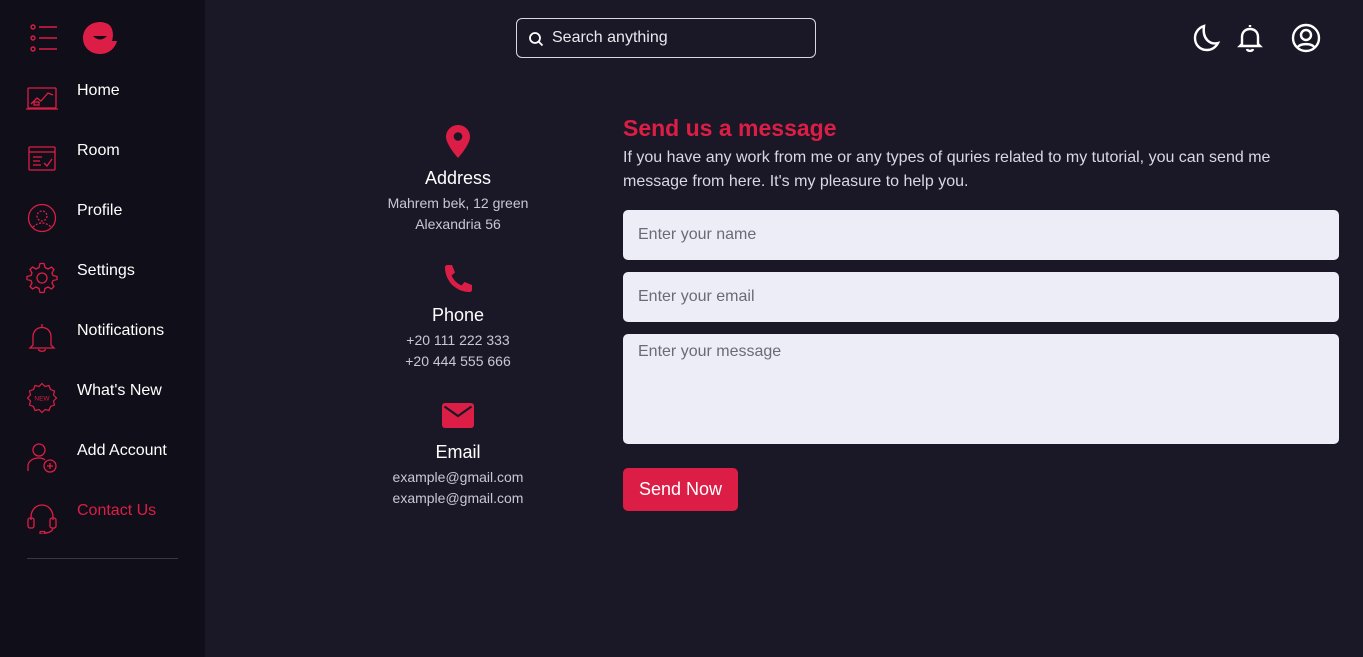 The image size is (1363, 657). Describe the element at coordinates (680, 489) in the screenshot. I see `send-now-button: Send Now` at that location.